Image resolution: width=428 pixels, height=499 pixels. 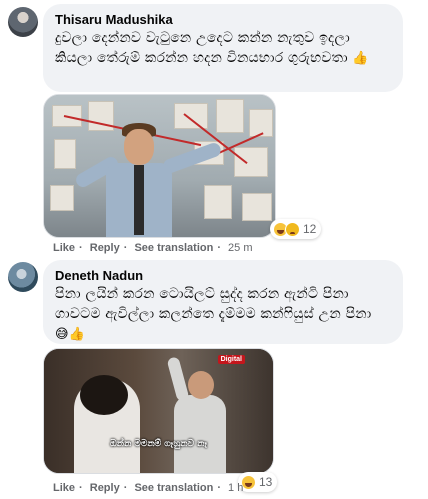 I want to click on image-caption: ඔන්න මමනම් ගෑහුනව නෑ, so click(x=158, y=444).